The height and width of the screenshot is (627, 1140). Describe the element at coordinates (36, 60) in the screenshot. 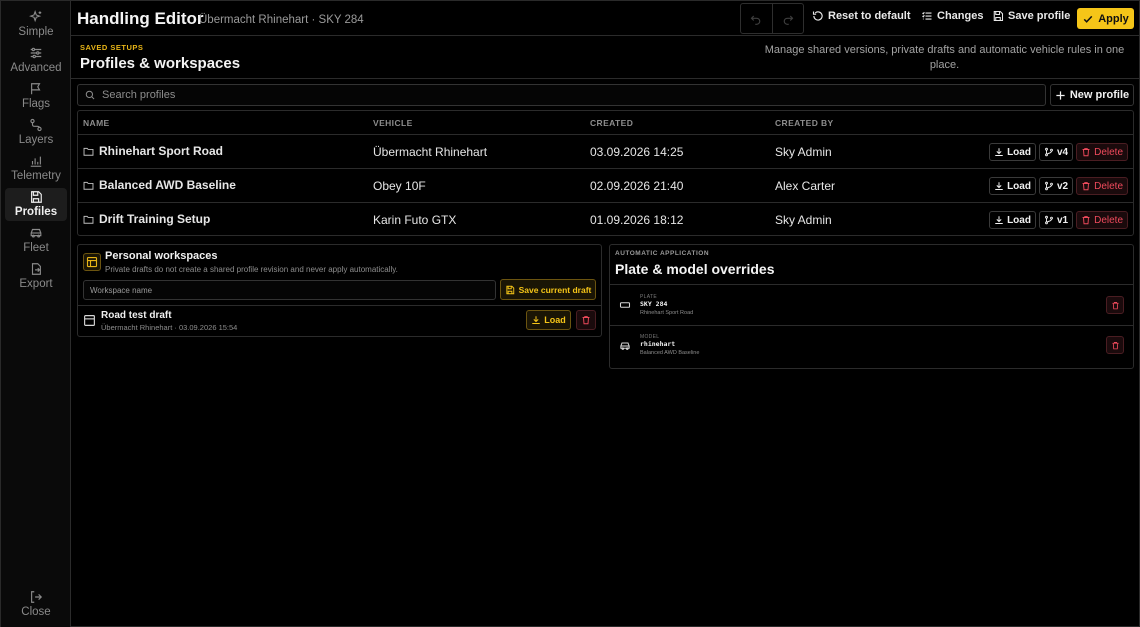

I see `sidebar-item-advanced: Advanced` at that location.